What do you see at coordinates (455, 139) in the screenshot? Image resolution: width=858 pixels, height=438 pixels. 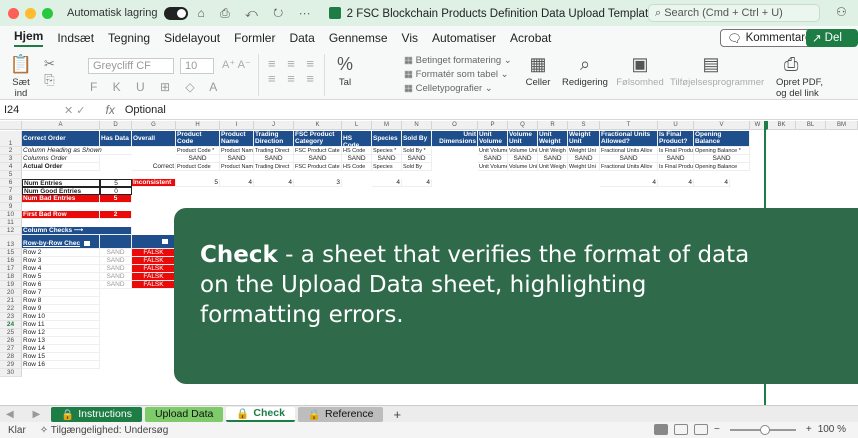 I see `header-cell-unit-dimensions: Unit Dimensions` at bounding box center [455, 139].